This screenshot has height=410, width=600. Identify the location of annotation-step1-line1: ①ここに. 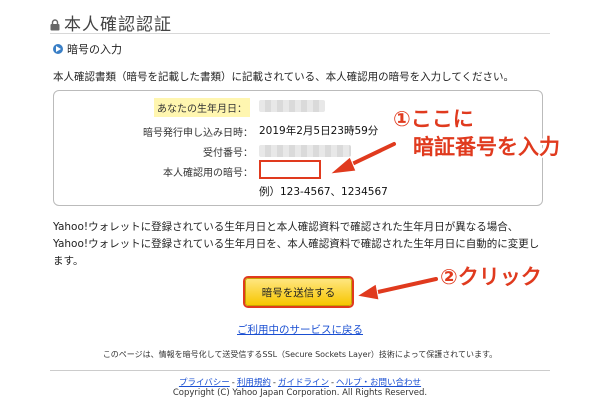
(433, 119).